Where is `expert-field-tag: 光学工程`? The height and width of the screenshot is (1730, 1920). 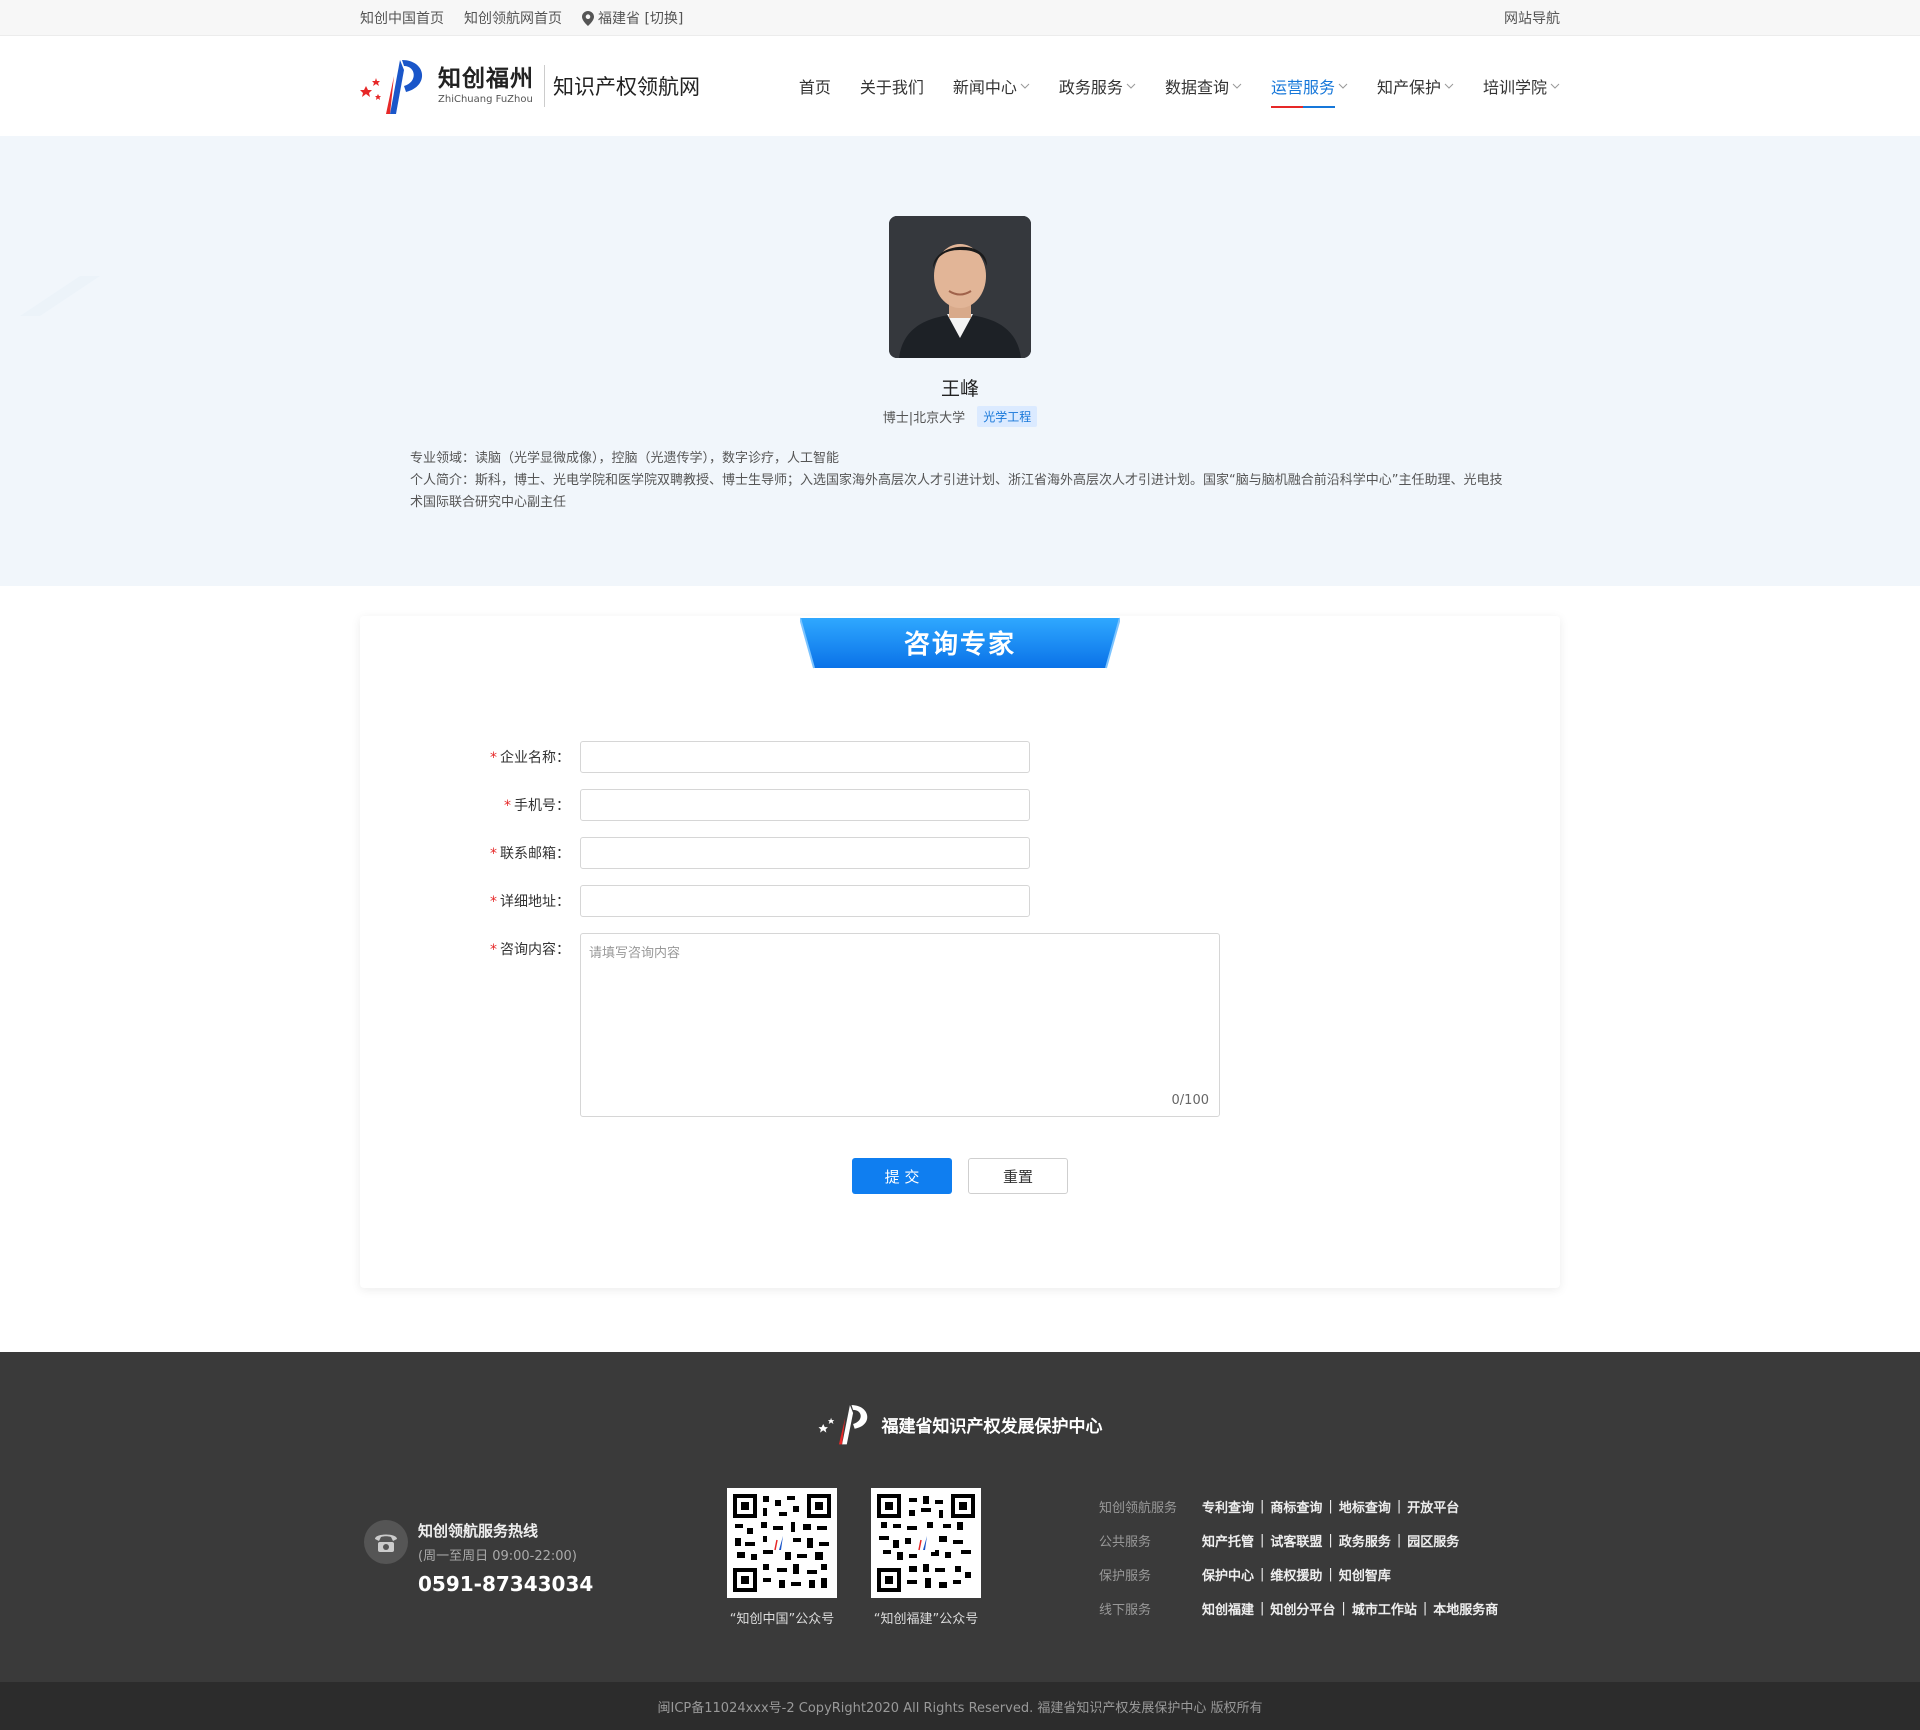 expert-field-tag: 光学工程 is located at coordinates (1007, 416).